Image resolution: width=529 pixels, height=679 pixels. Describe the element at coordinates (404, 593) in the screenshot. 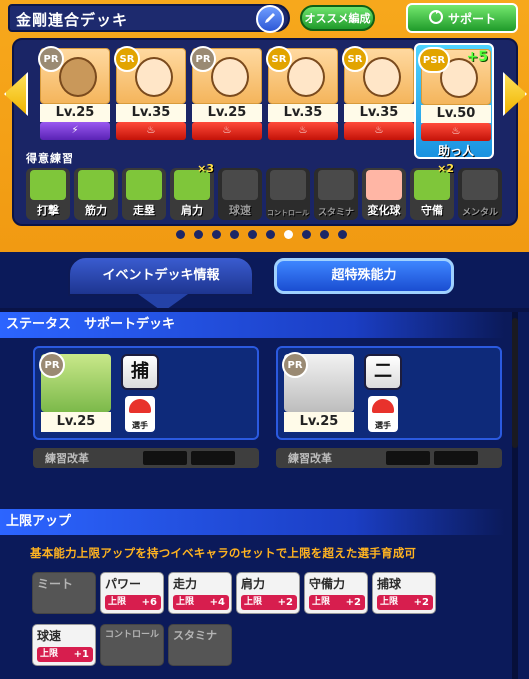

I see `ability-catch: 捕球 上限 +2` at that location.